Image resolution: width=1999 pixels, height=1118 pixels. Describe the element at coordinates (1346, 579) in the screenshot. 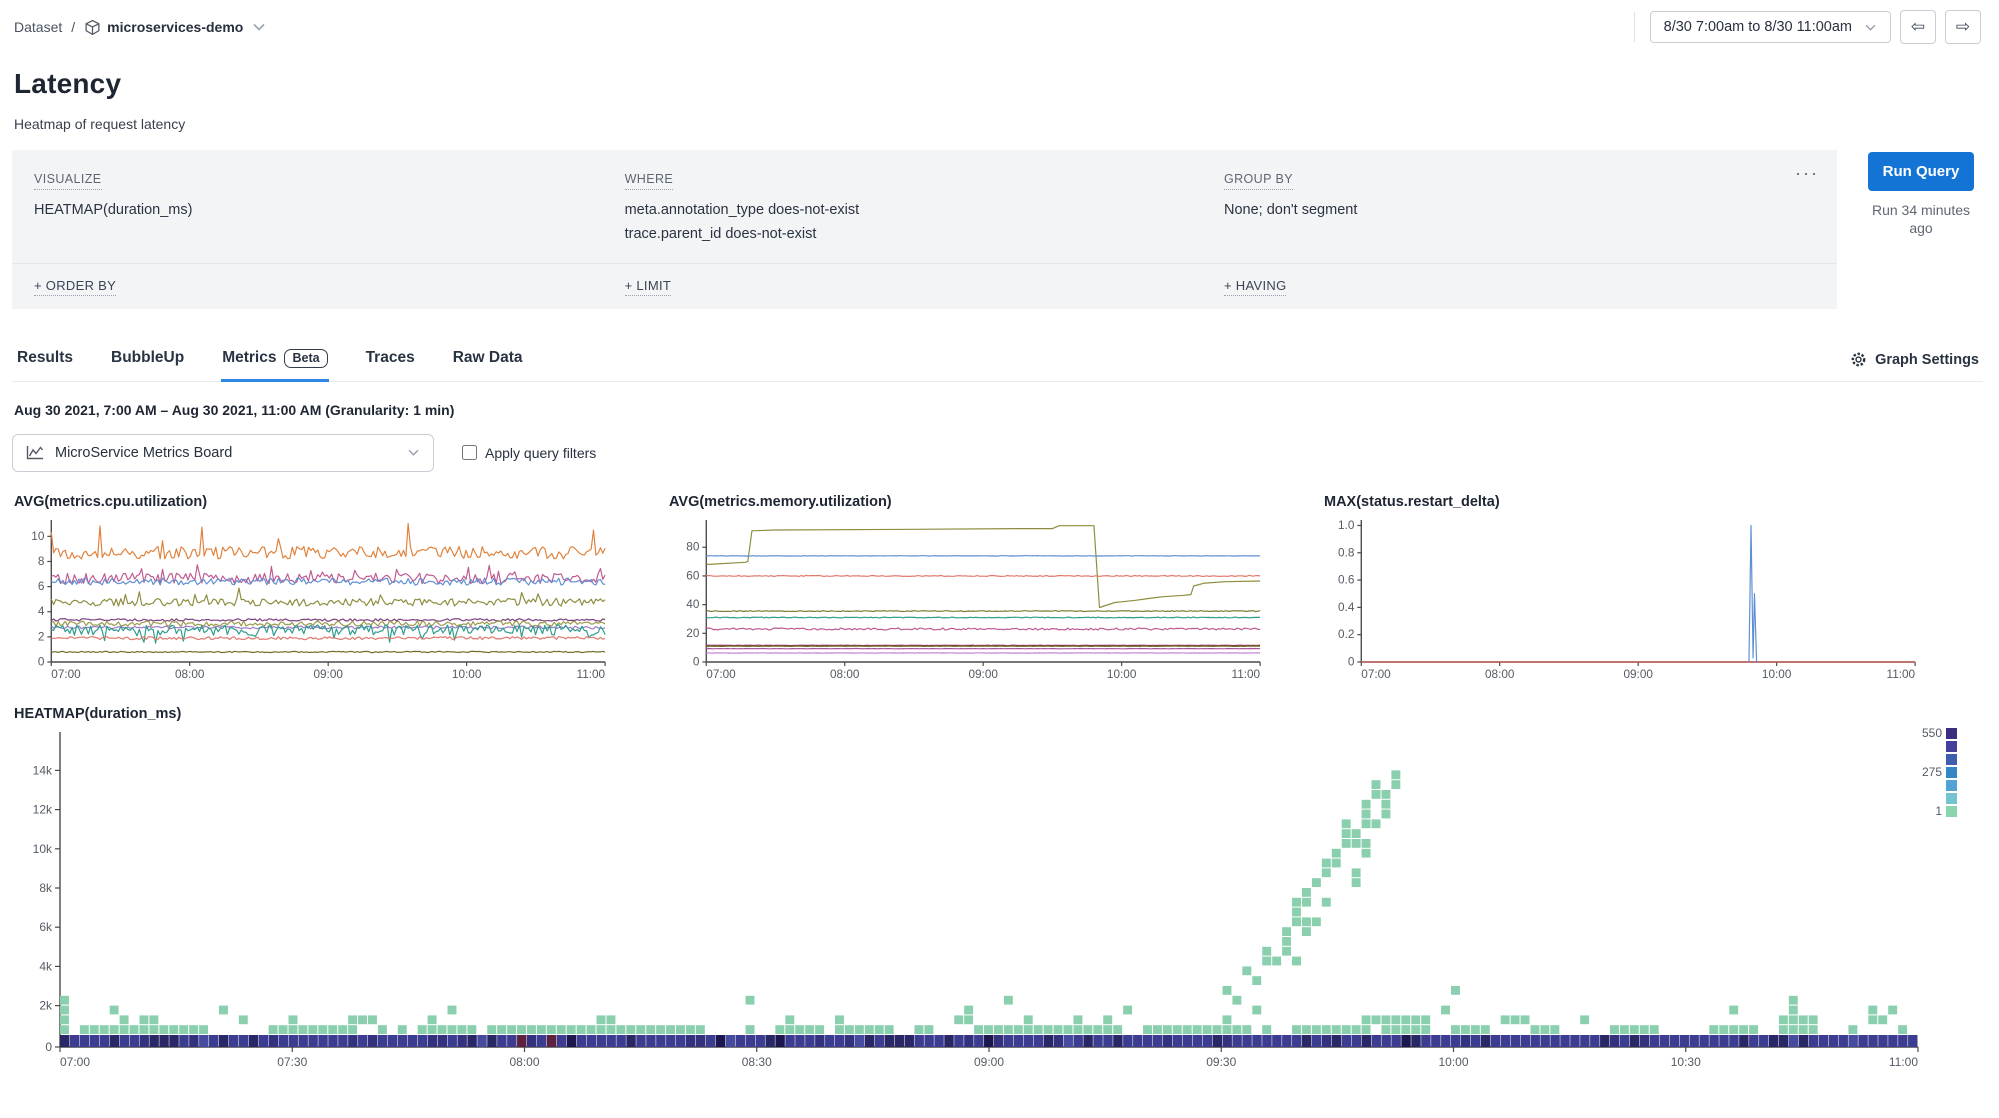

I see `svg-text: 0.6` at that location.